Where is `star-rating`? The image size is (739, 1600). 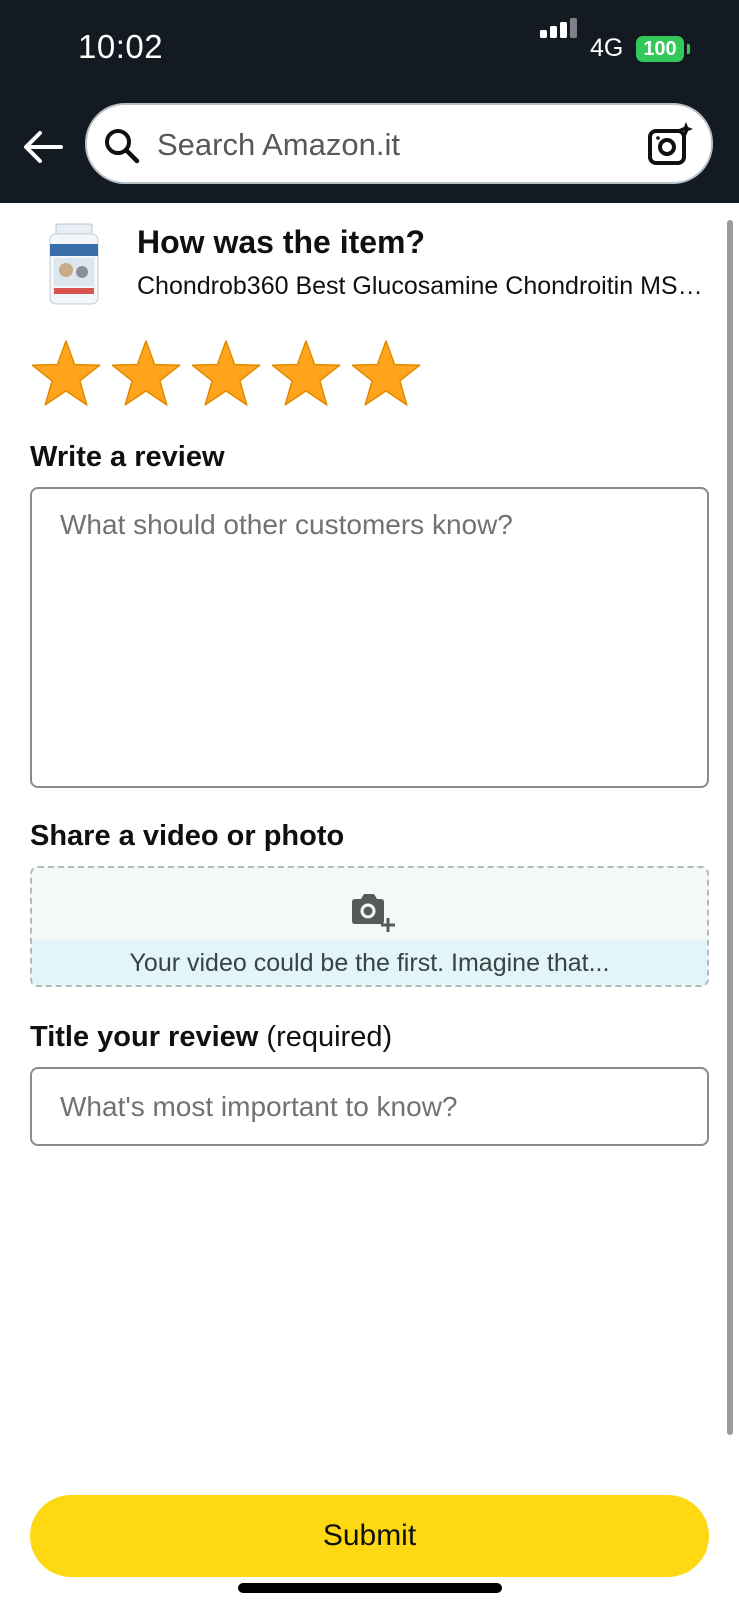
star-rating is located at coordinates (230, 374).